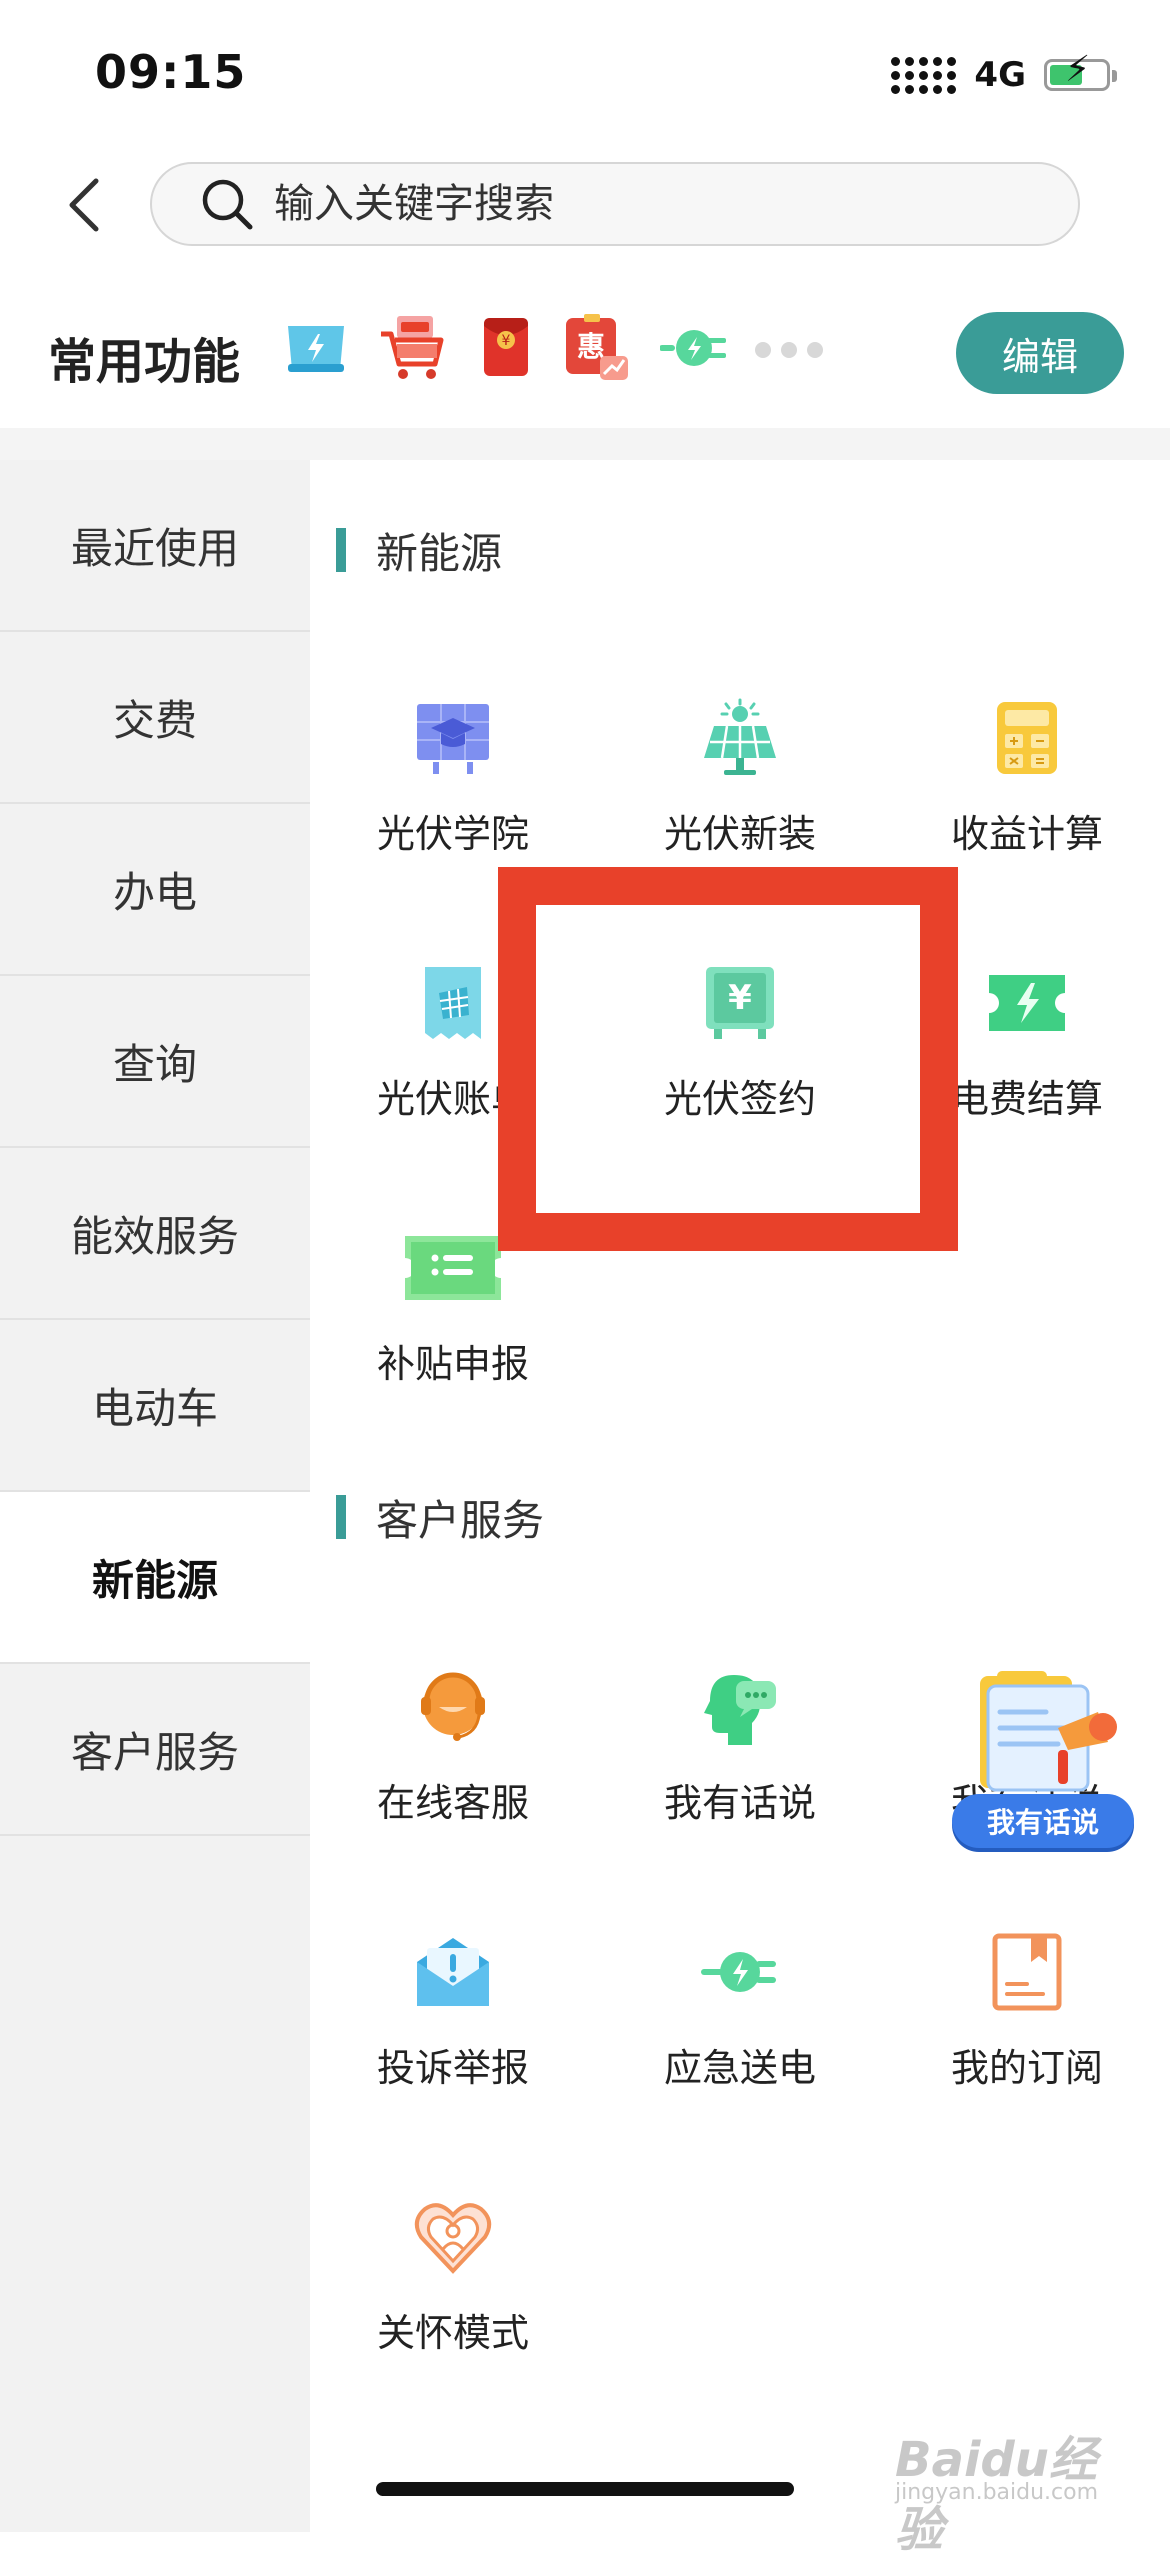 The height and width of the screenshot is (2560, 1170). Describe the element at coordinates (453, 2238) in the screenshot. I see `care-heart-icon` at that location.